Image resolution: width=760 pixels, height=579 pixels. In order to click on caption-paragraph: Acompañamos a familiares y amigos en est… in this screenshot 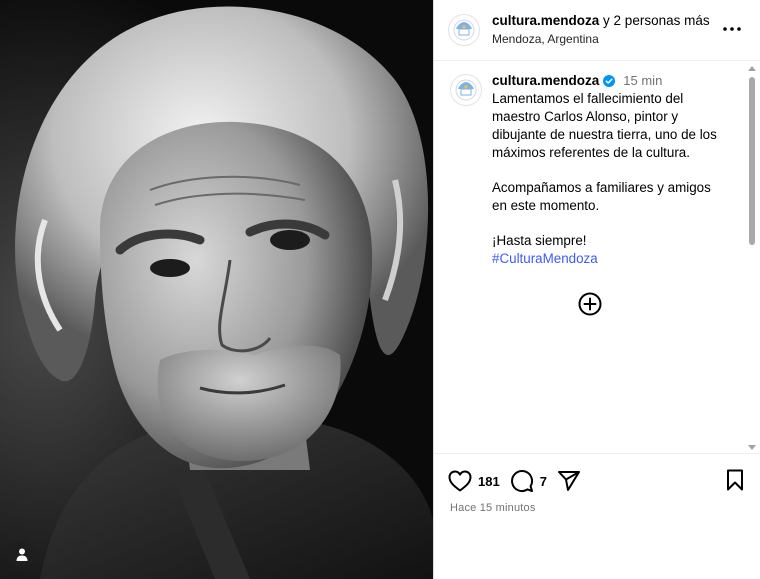, I will do `click(601, 196)`.